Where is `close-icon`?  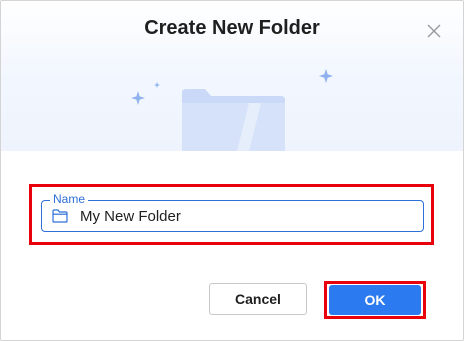
close-icon is located at coordinates (434, 31).